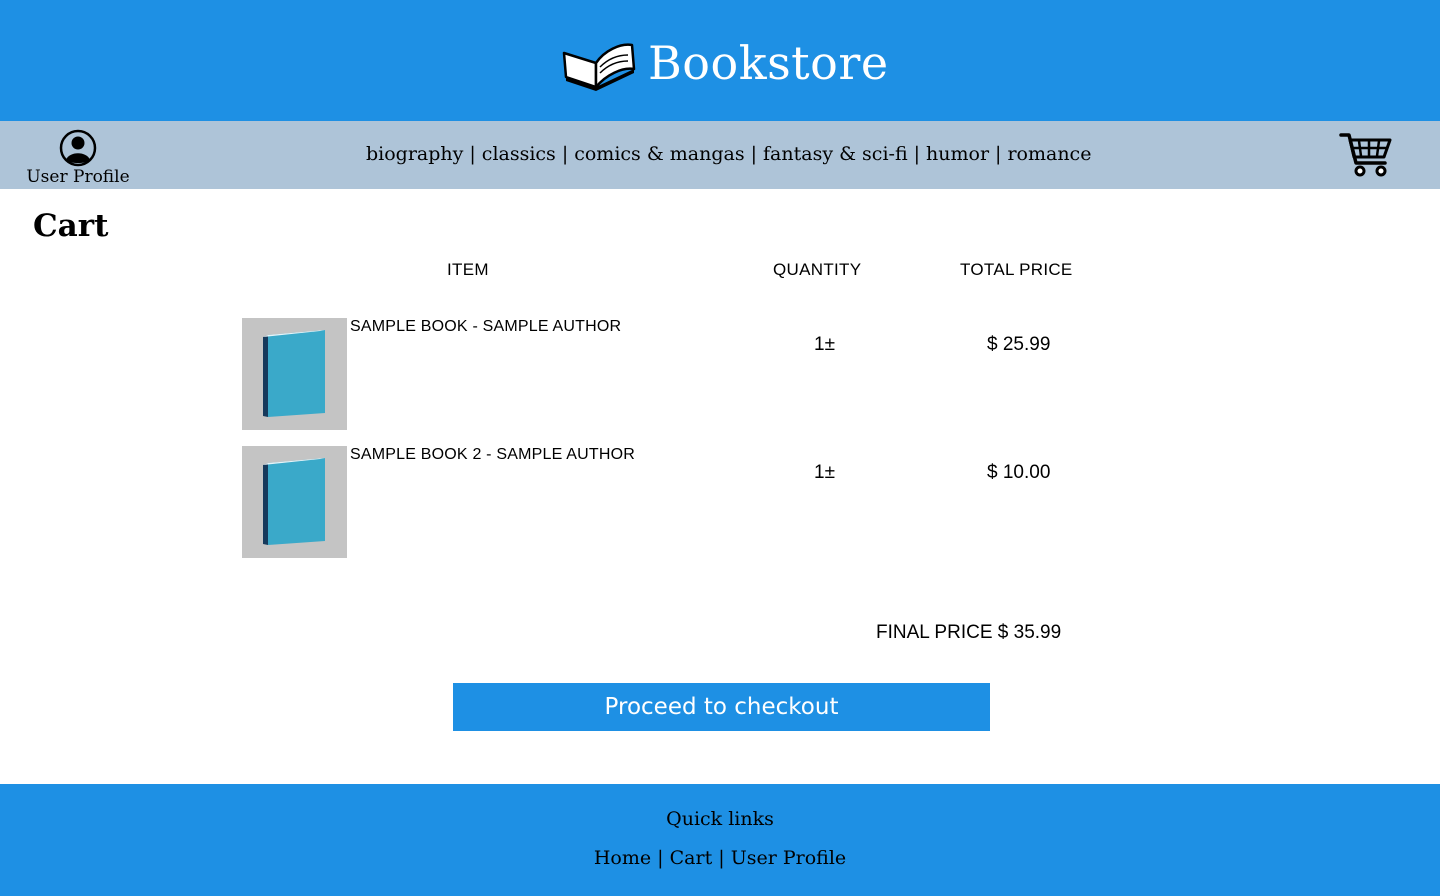 Image resolution: width=1440 pixels, height=896 pixels. What do you see at coordinates (835, 154) in the screenshot?
I see `category-fantasy-scifi: fantasy & sci-fi` at bounding box center [835, 154].